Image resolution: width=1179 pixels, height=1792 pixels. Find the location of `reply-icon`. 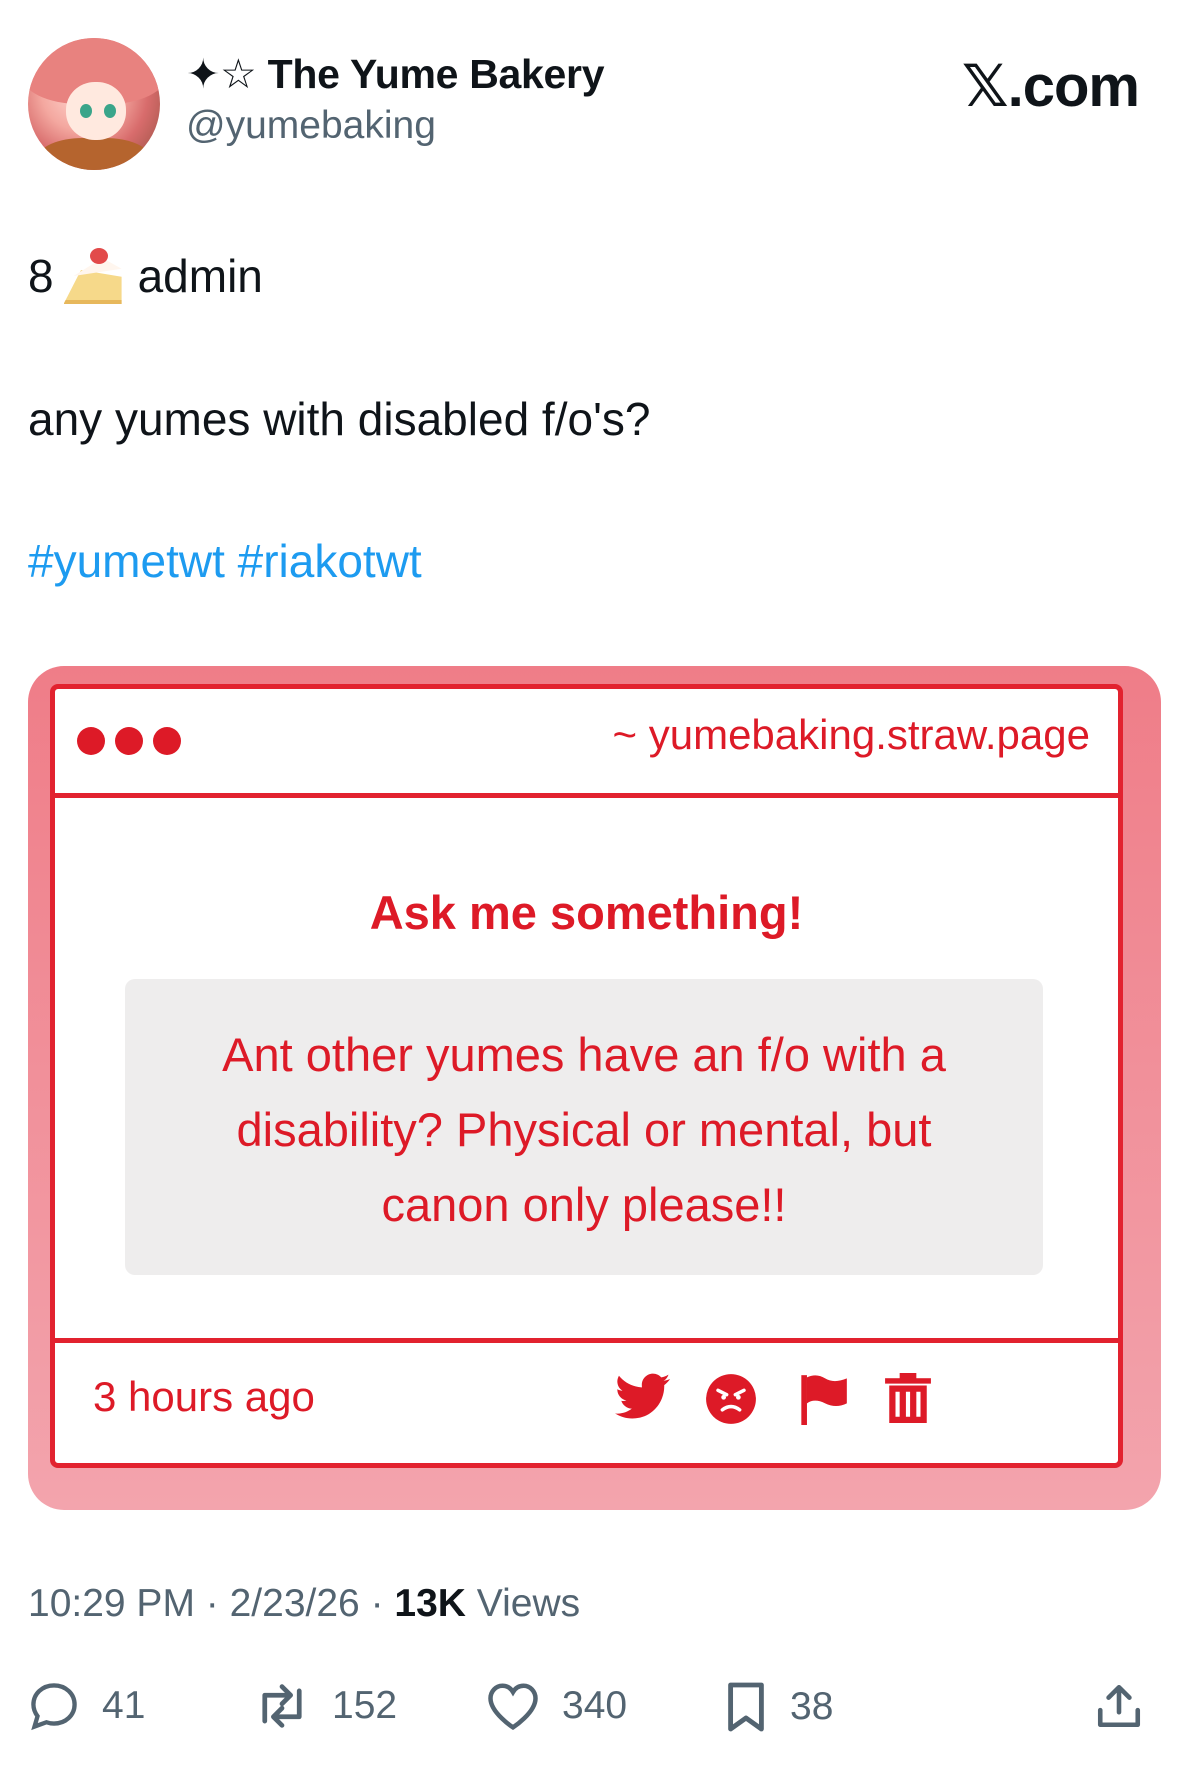

reply-icon is located at coordinates (54, 1707).